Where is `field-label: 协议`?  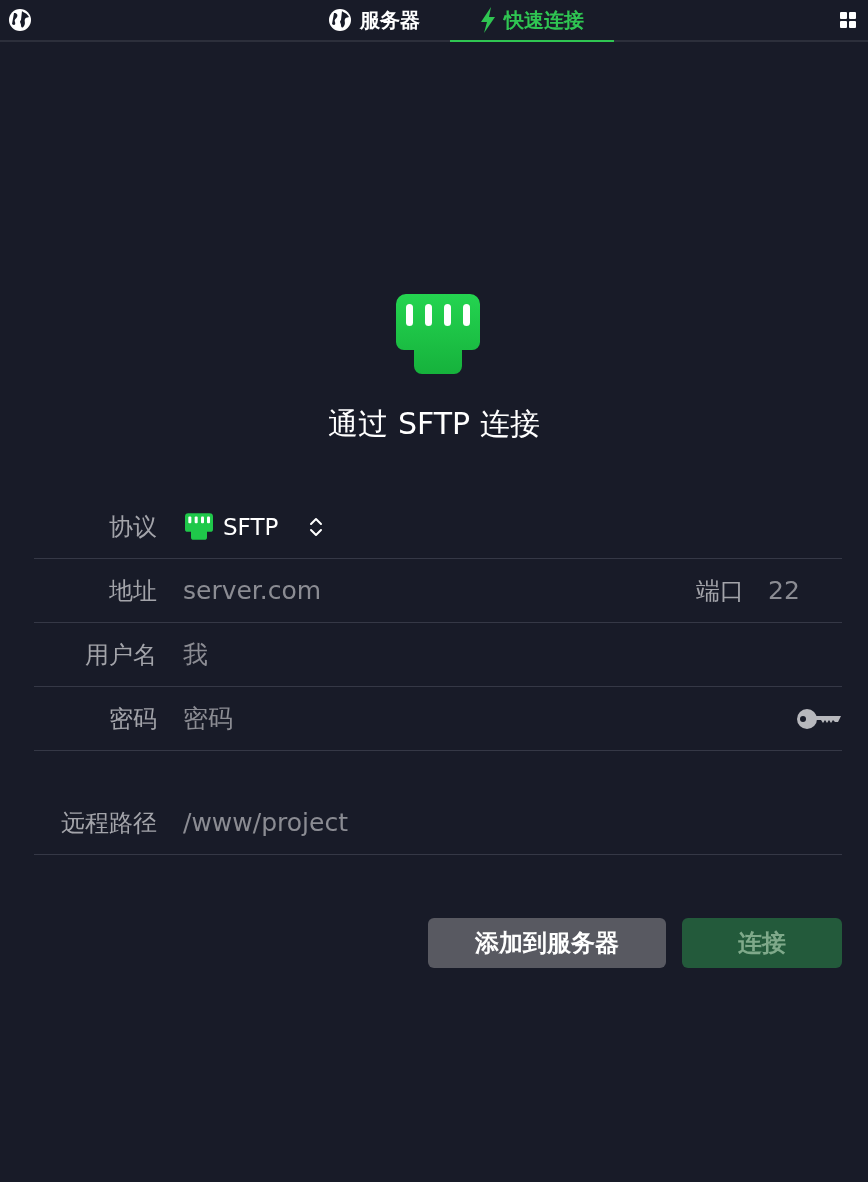 field-label: 协议 is located at coordinates (132, 527).